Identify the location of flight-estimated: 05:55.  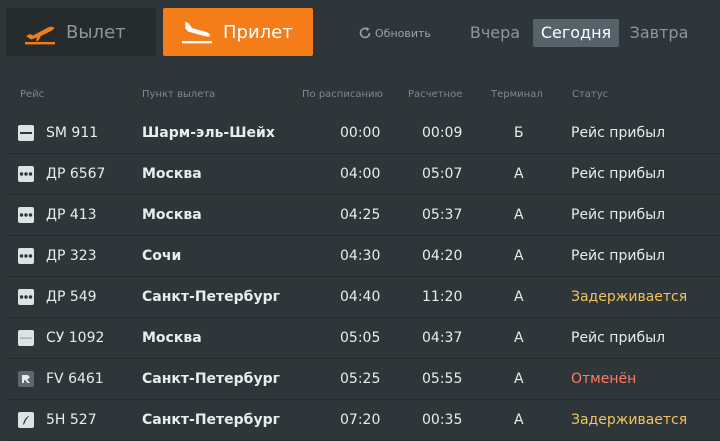
(442, 379).